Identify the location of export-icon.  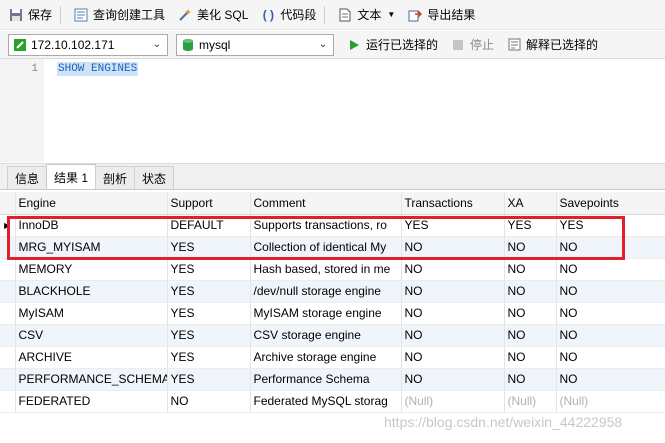
(415, 15).